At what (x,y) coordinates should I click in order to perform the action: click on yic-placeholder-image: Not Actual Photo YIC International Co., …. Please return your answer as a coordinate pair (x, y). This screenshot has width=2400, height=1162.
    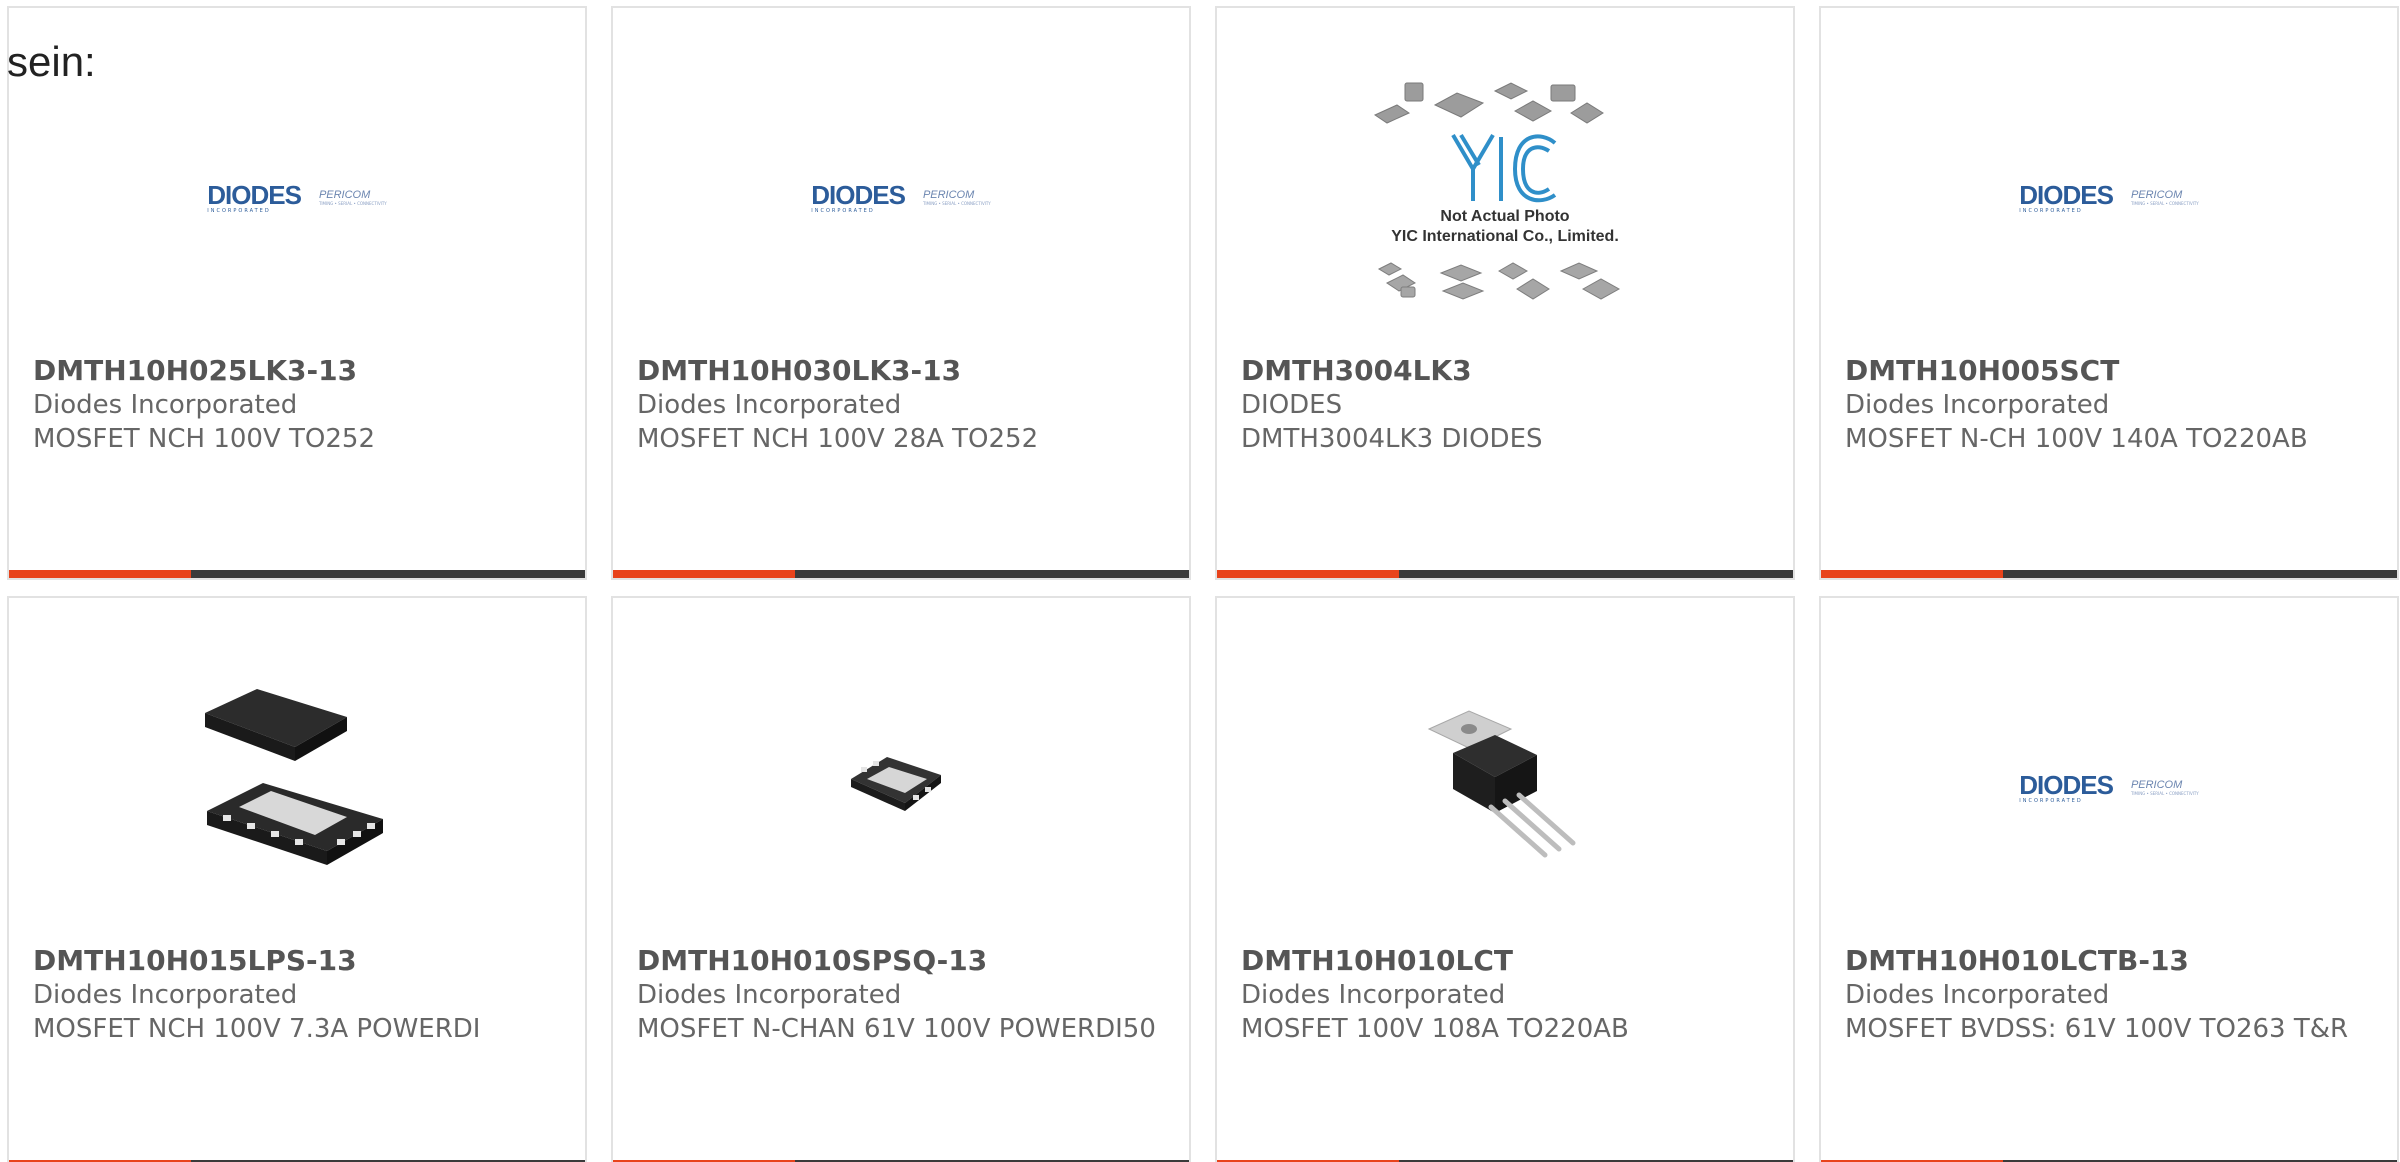
    Looking at the image, I should click on (1497, 191).